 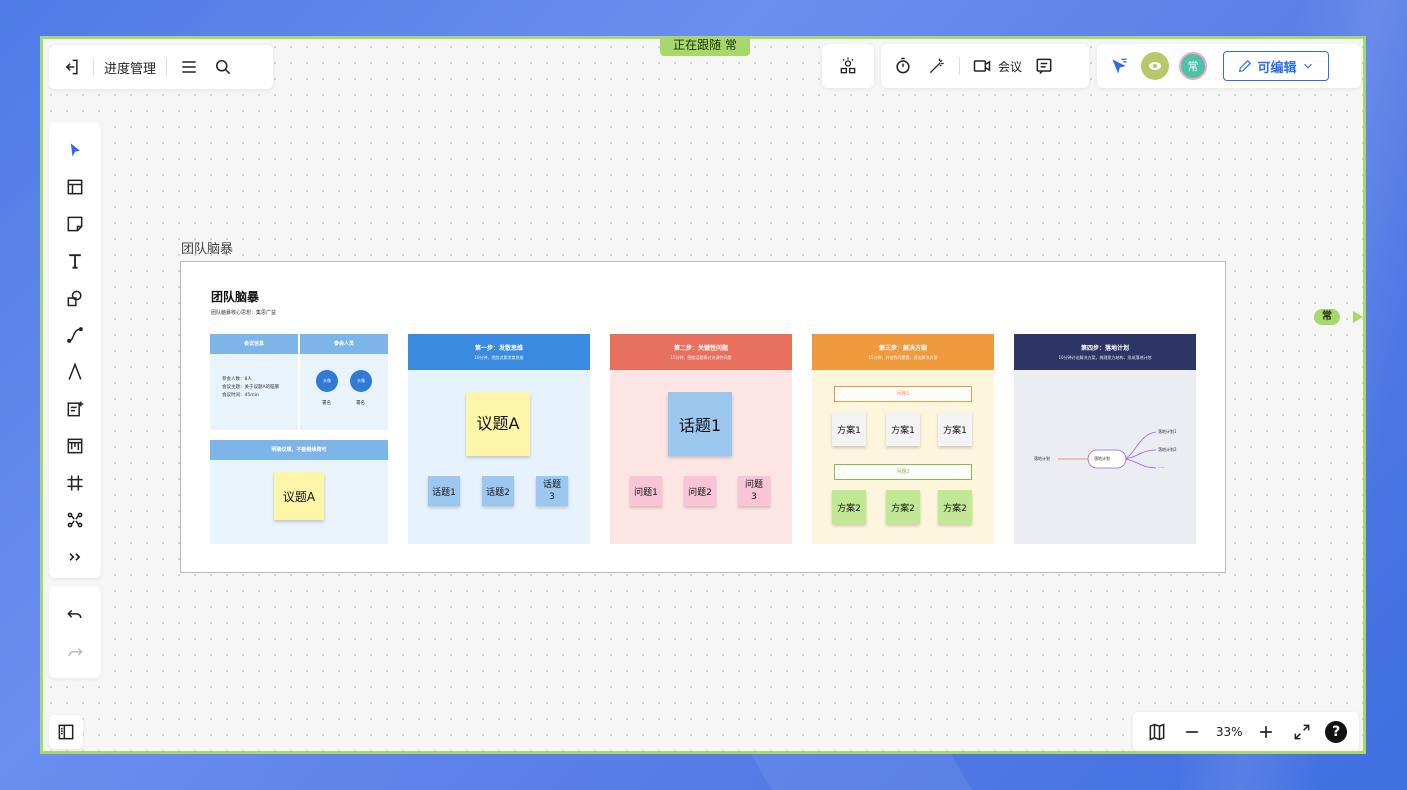 What do you see at coordinates (254, 344) in the screenshot?
I see `meeting-info-heading: 会议信息` at bounding box center [254, 344].